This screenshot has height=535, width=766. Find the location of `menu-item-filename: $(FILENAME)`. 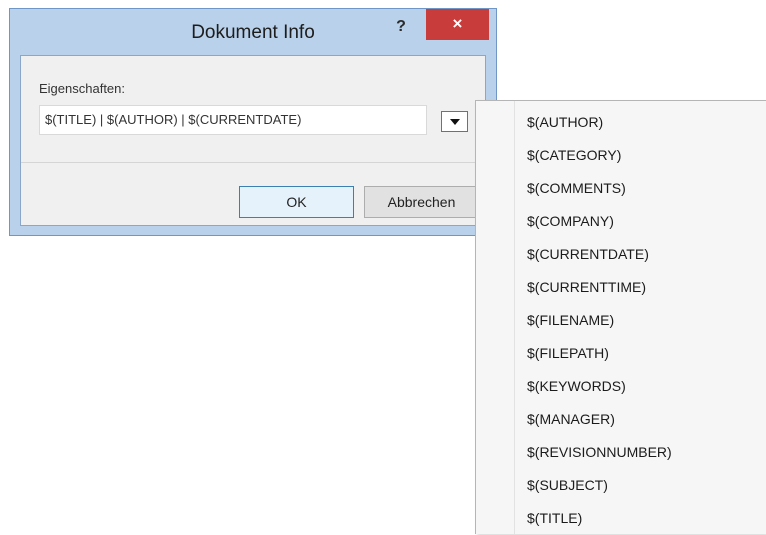

menu-item-filename: $(FILENAME) is located at coordinates (641, 320).